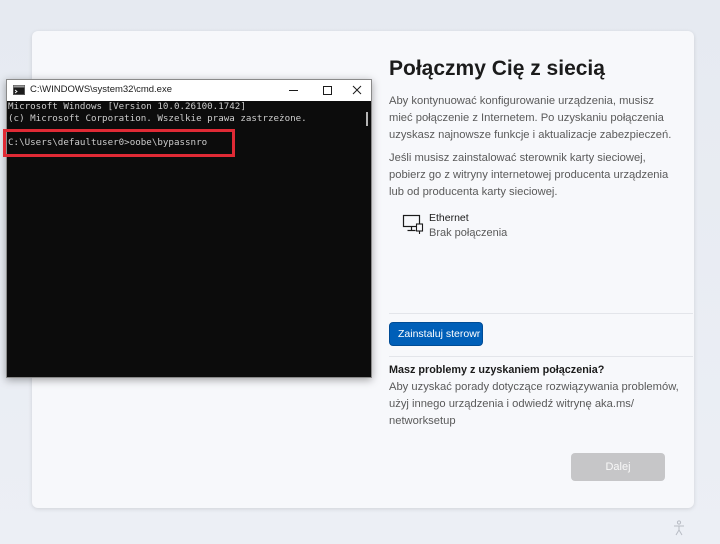 This screenshot has height=544, width=720. I want to click on next-button: Dalej, so click(618, 467).